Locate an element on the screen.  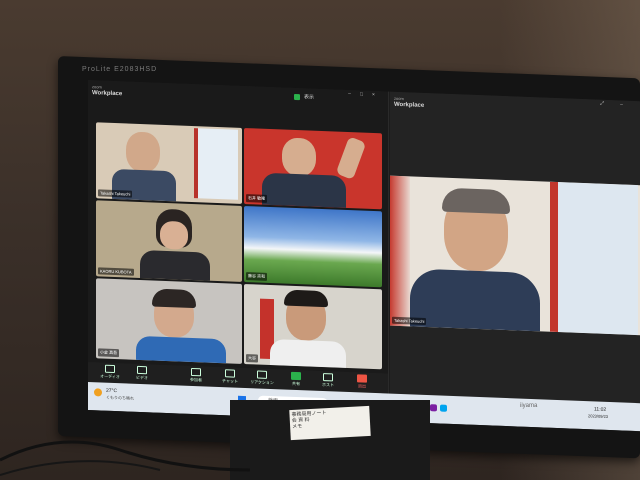
participant-name: 大谷 is located at coordinates (252, 358).